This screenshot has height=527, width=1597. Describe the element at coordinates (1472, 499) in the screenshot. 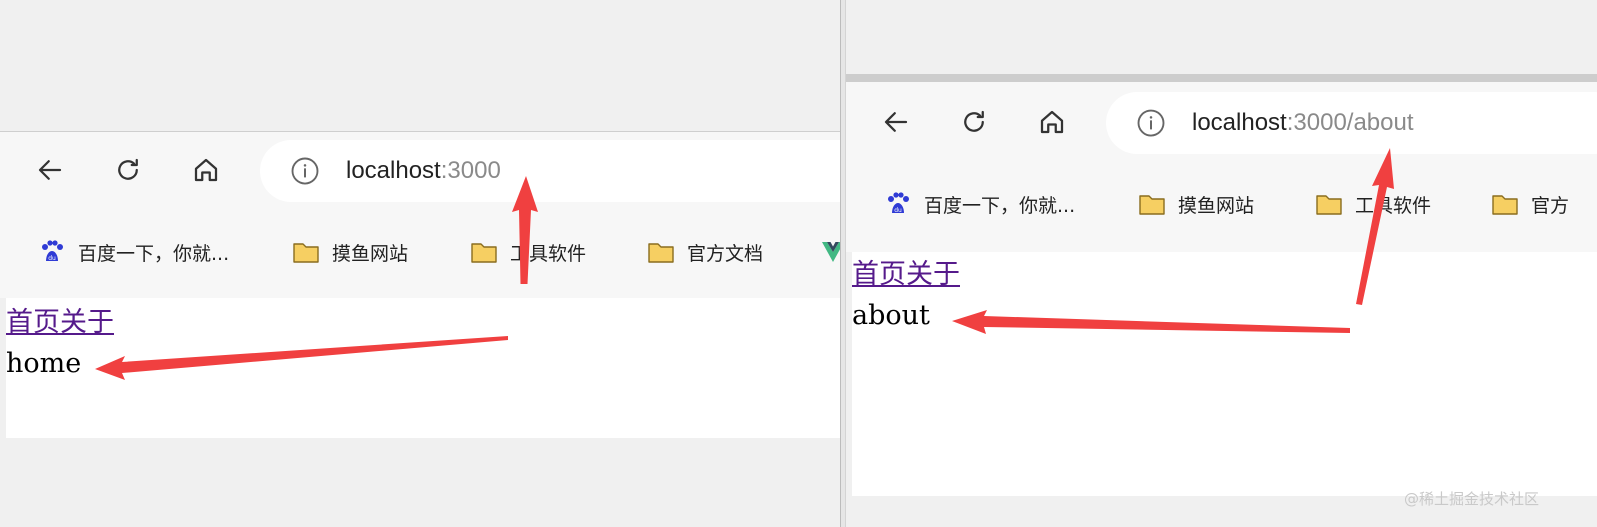

I see `watermark-text: @稀土掘金技术社区` at that location.